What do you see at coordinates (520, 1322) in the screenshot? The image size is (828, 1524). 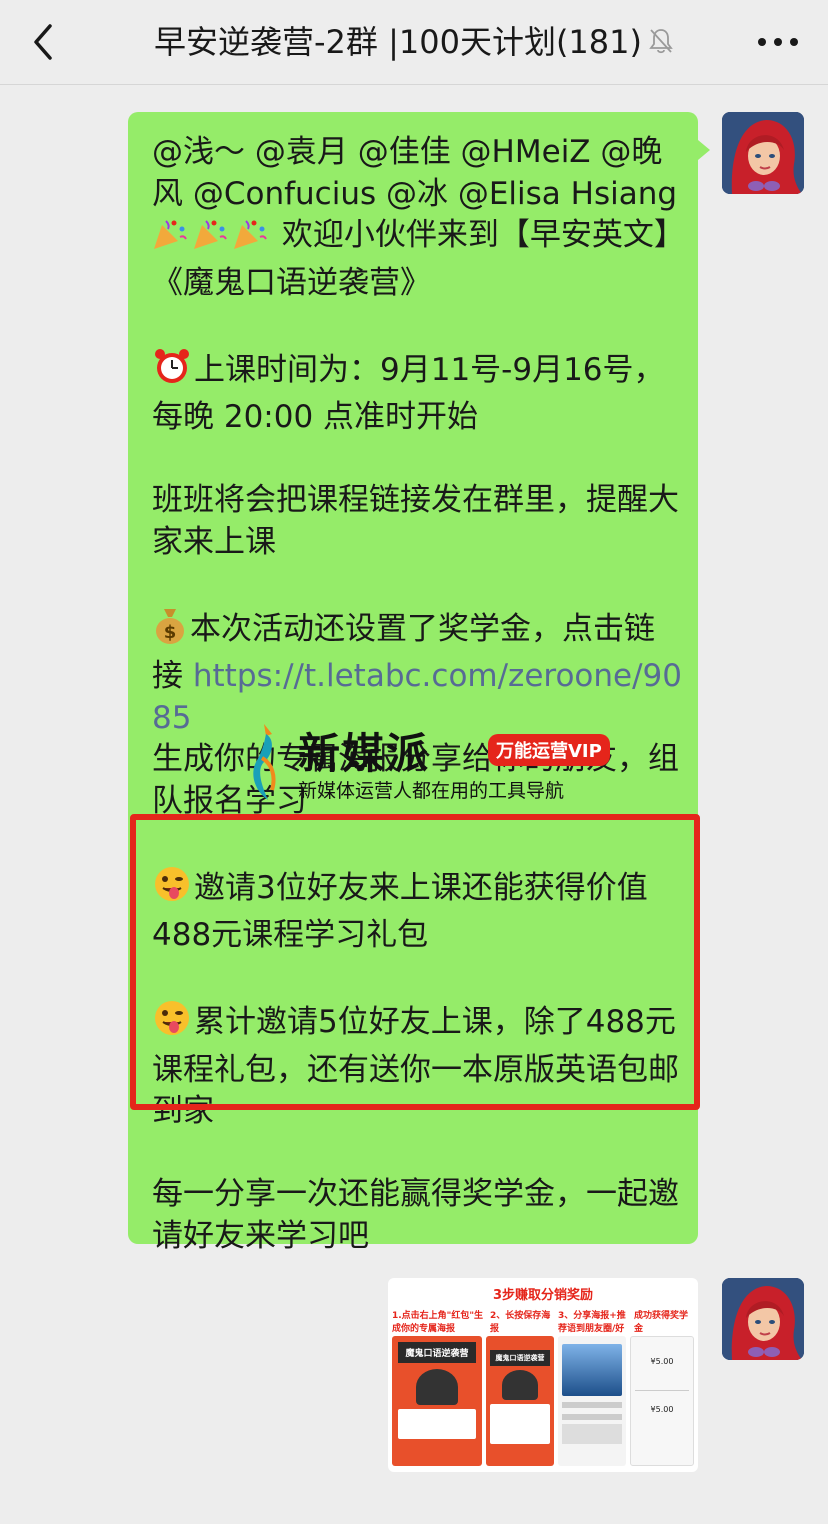 I see `poster-step-2: 2、长按保存海报` at bounding box center [520, 1322].